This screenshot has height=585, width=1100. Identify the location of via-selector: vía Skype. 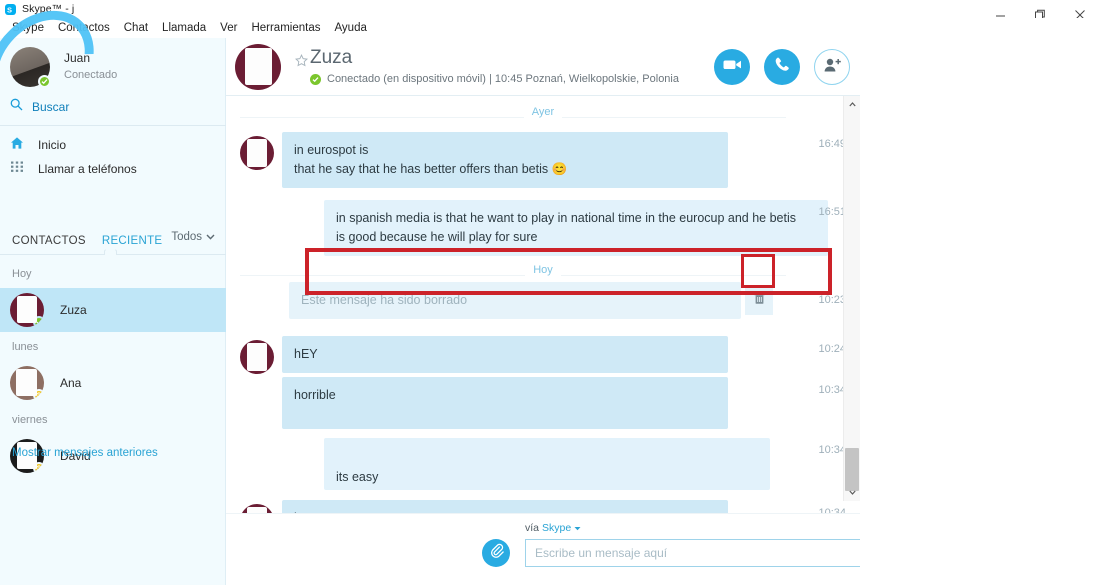
(553, 528).